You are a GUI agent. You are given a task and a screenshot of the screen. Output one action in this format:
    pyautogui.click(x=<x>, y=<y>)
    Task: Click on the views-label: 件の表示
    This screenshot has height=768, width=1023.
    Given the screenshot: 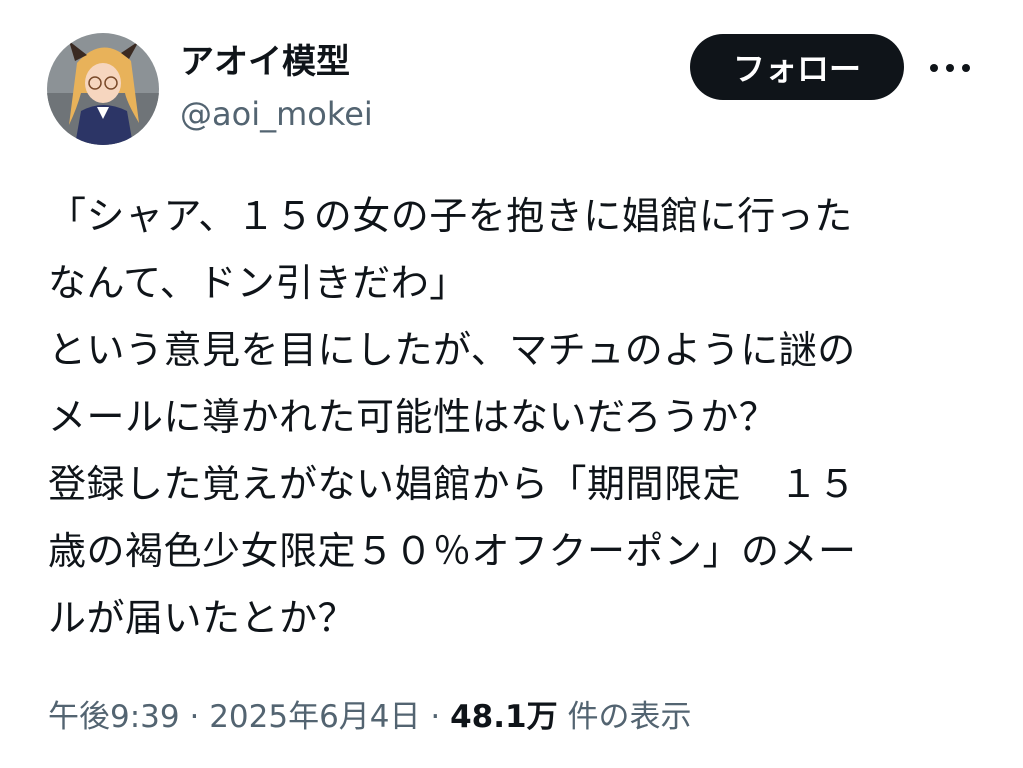 What is the action you would take?
    pyautogui.click(x=624, y=717)
    